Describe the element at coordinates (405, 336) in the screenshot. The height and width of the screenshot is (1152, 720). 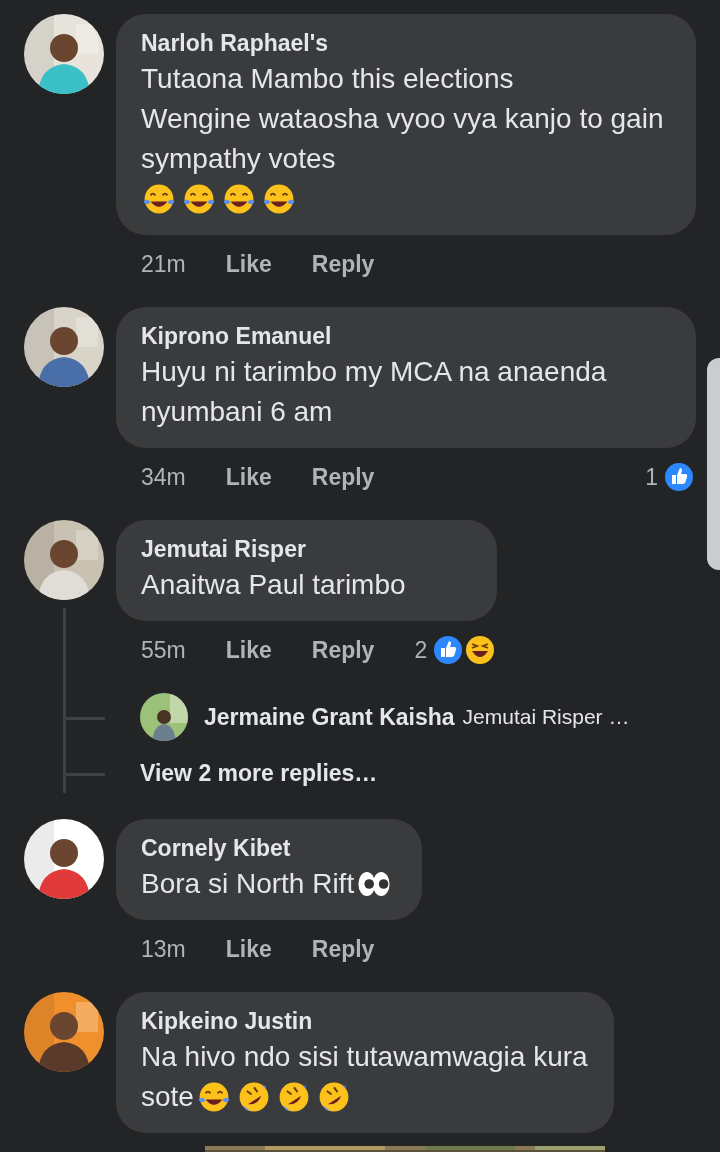
I see `author-name: Kiprono Emanuel` at that location.